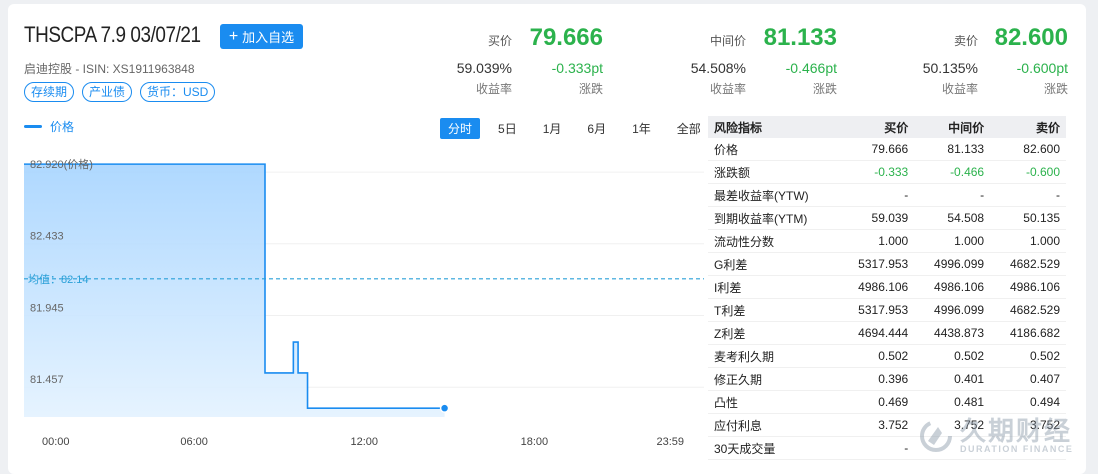  What do you see at coordinates (596, 128) in the screenshot?
I see `range-tab: 6月` at bounding box center [596, 128].